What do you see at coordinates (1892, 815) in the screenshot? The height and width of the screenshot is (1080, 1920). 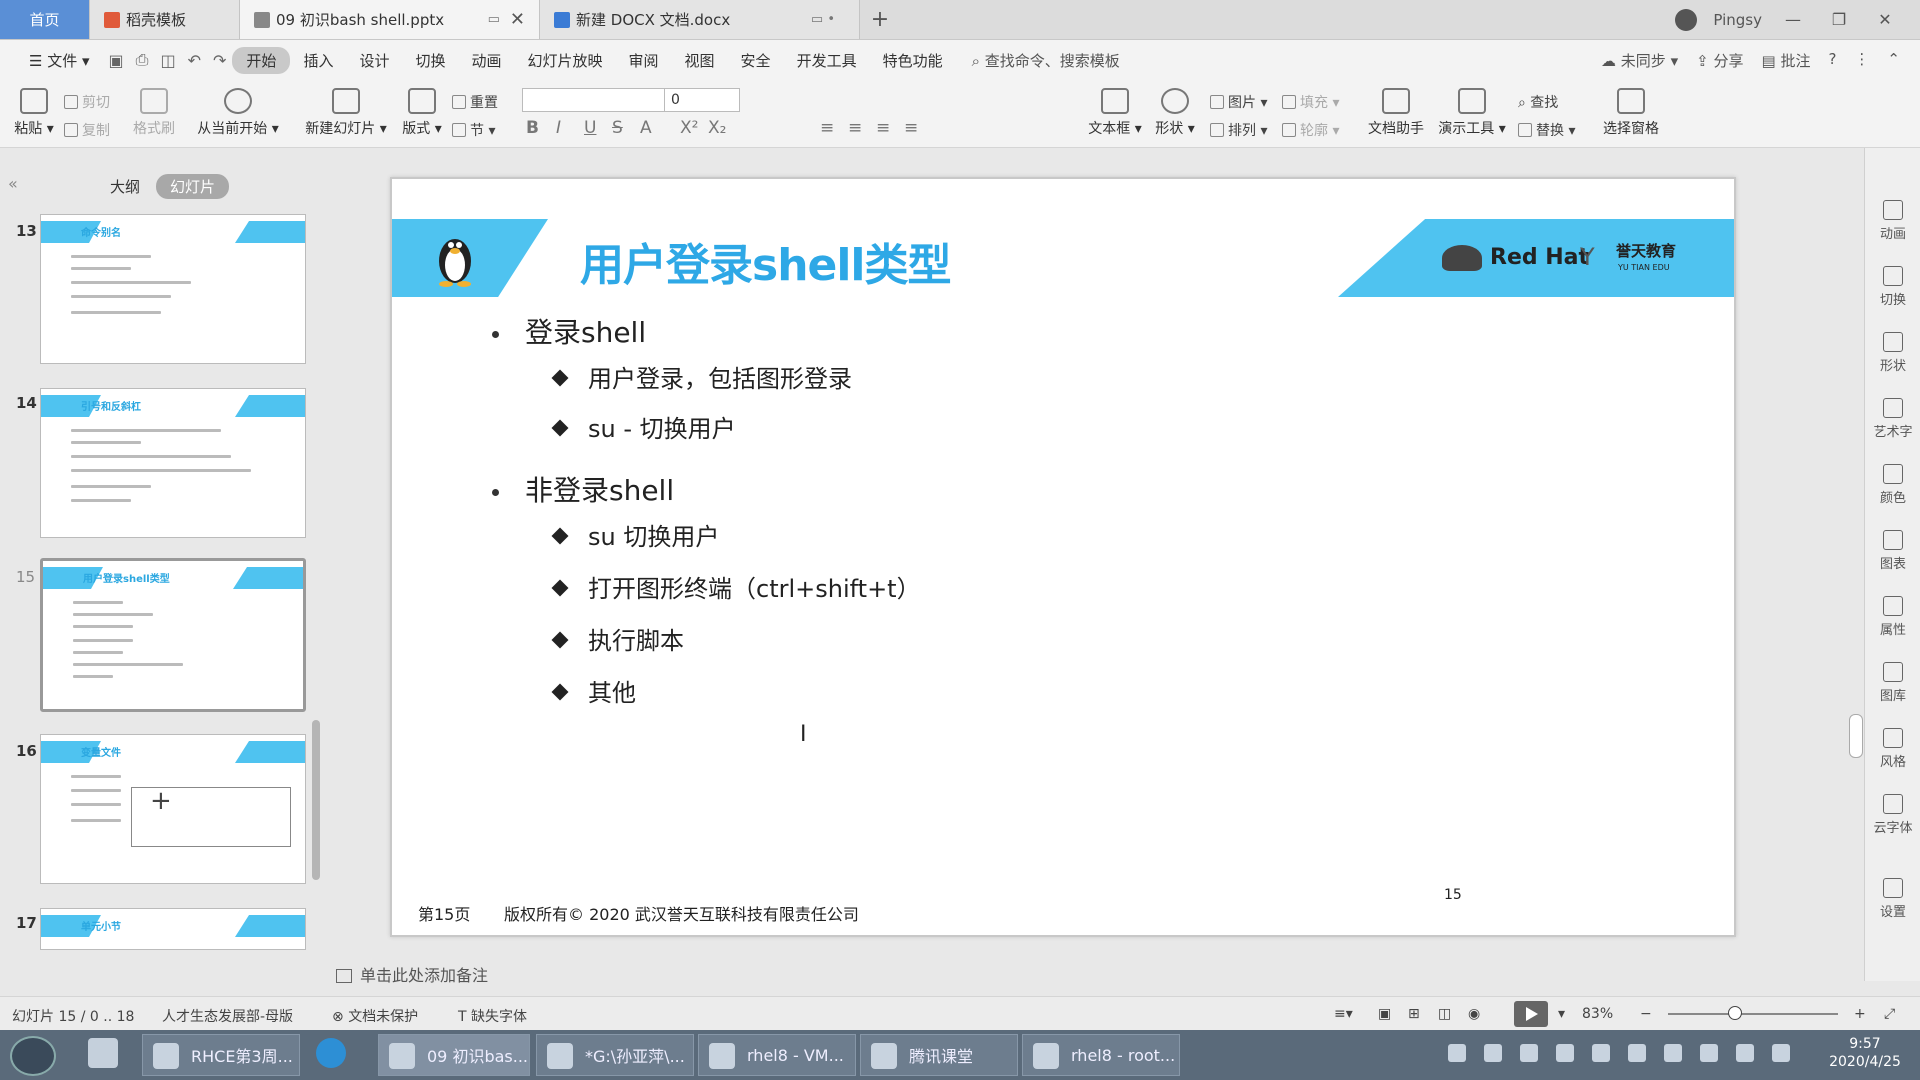 I see `rt-cloudfont: 云字体` at bounding box center [1892, 815].